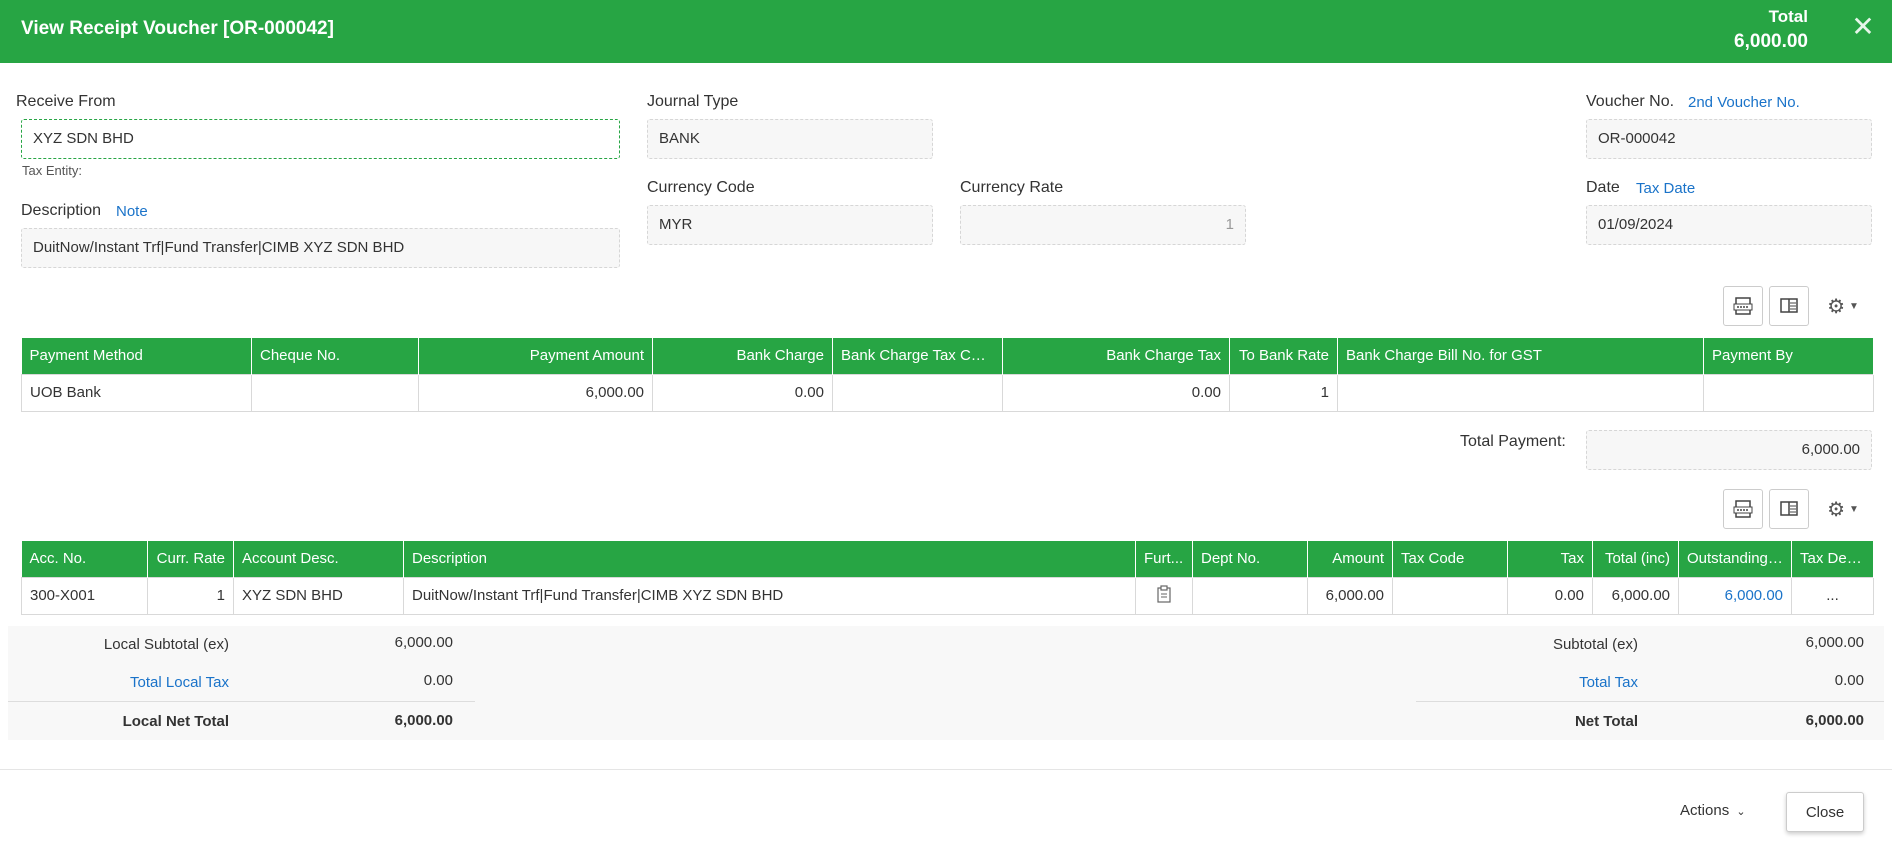  Describe the element at coordinates (946, 769) in the screenshot. I see `footer-divider` at that location.